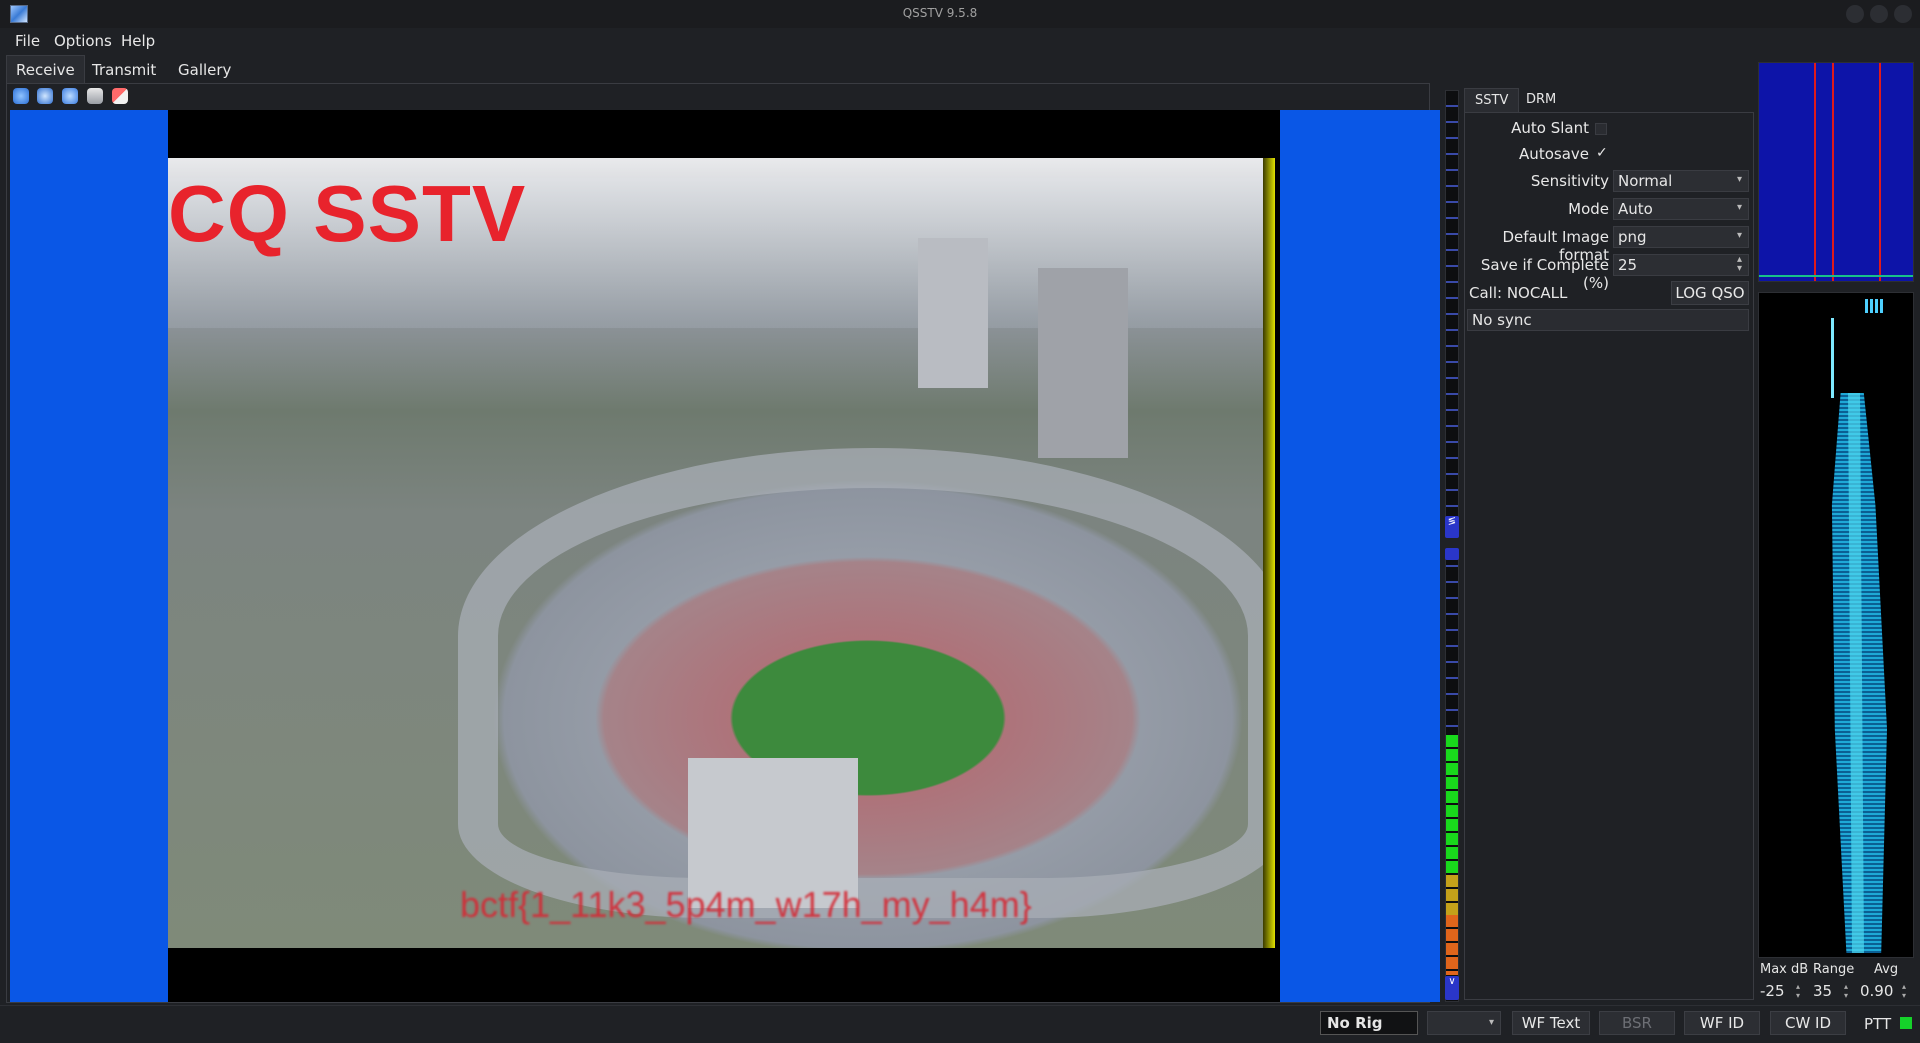  What do you see at coordinates (1452, 554) in the screenshot?
I see `level-slider-handle` at bounding box center [1452, 554].